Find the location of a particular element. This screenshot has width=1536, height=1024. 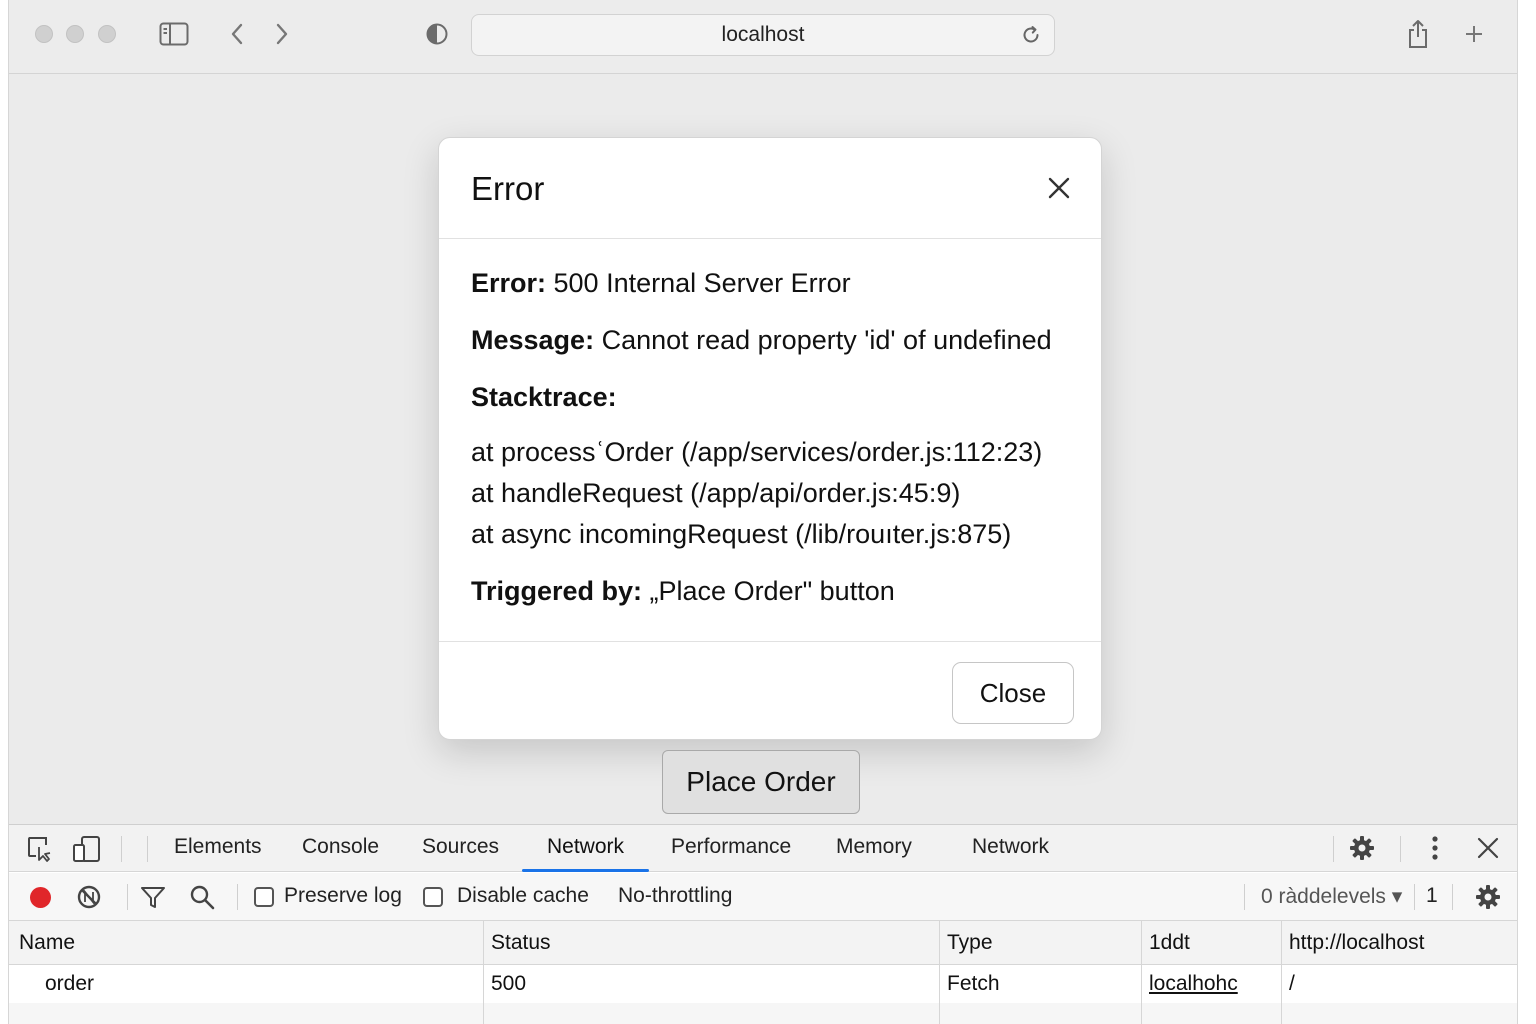

filter-icon is located at coordinates (153, 897).